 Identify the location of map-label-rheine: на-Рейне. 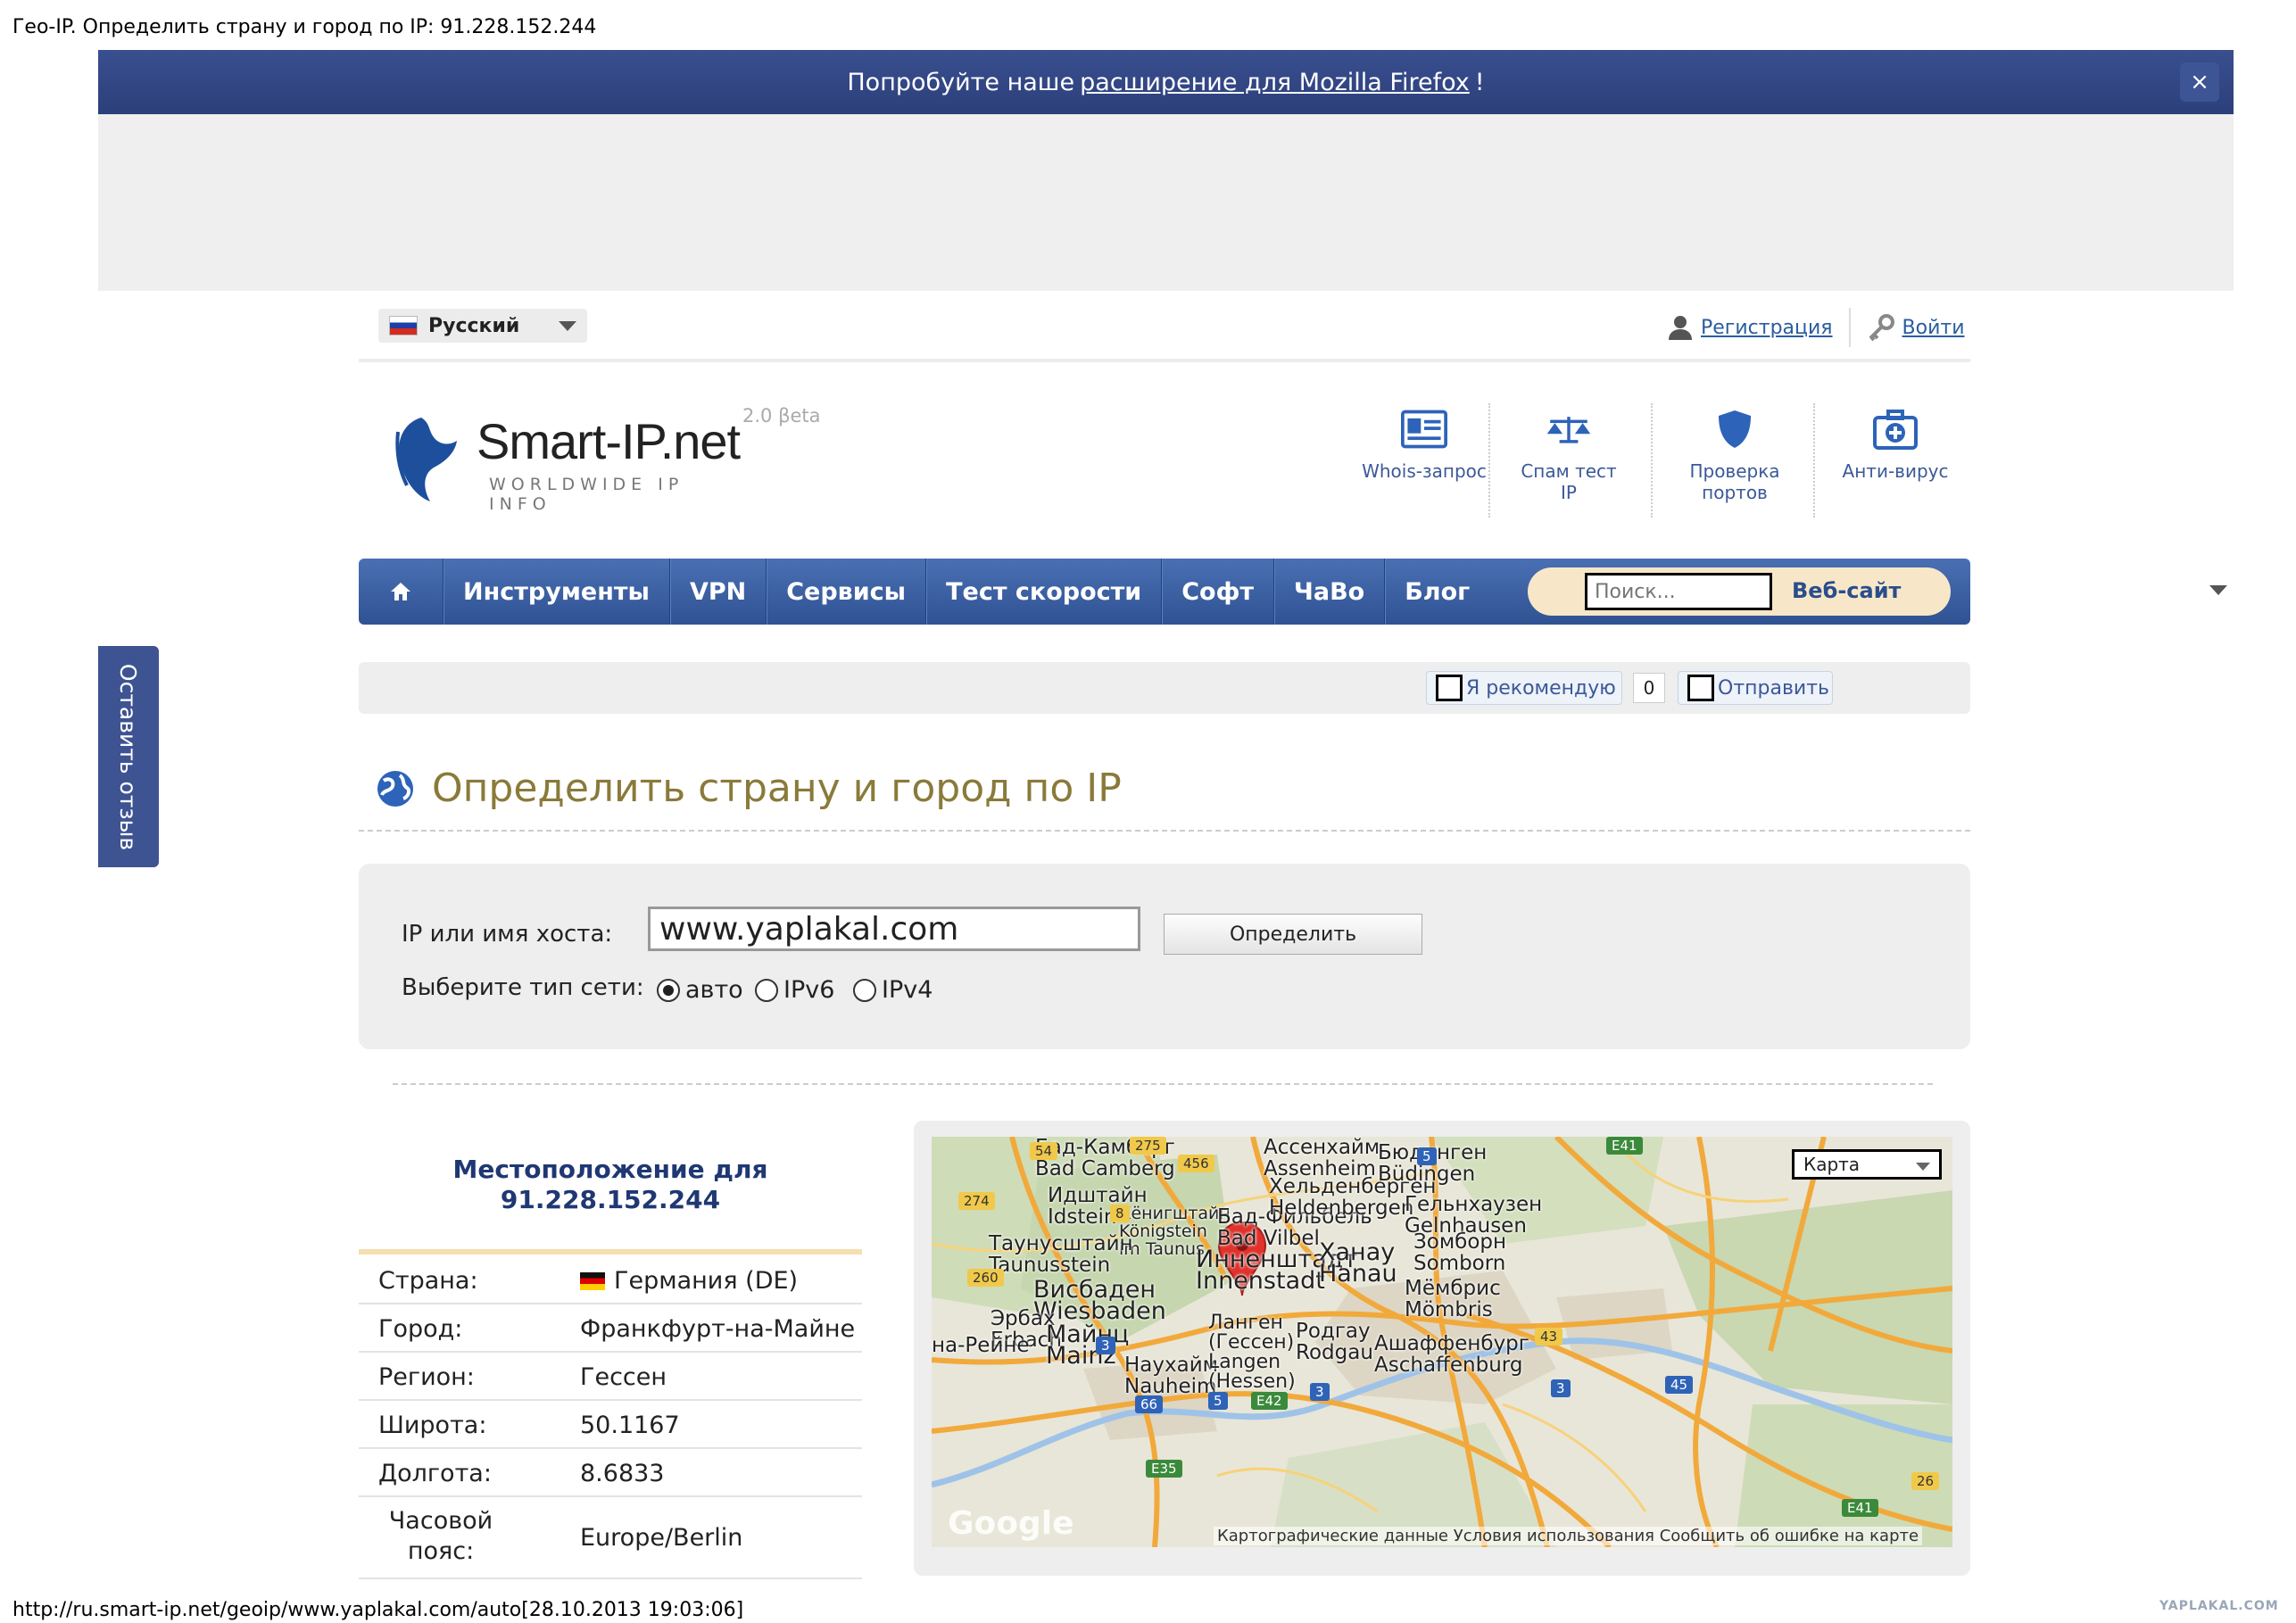
(981, 1345).